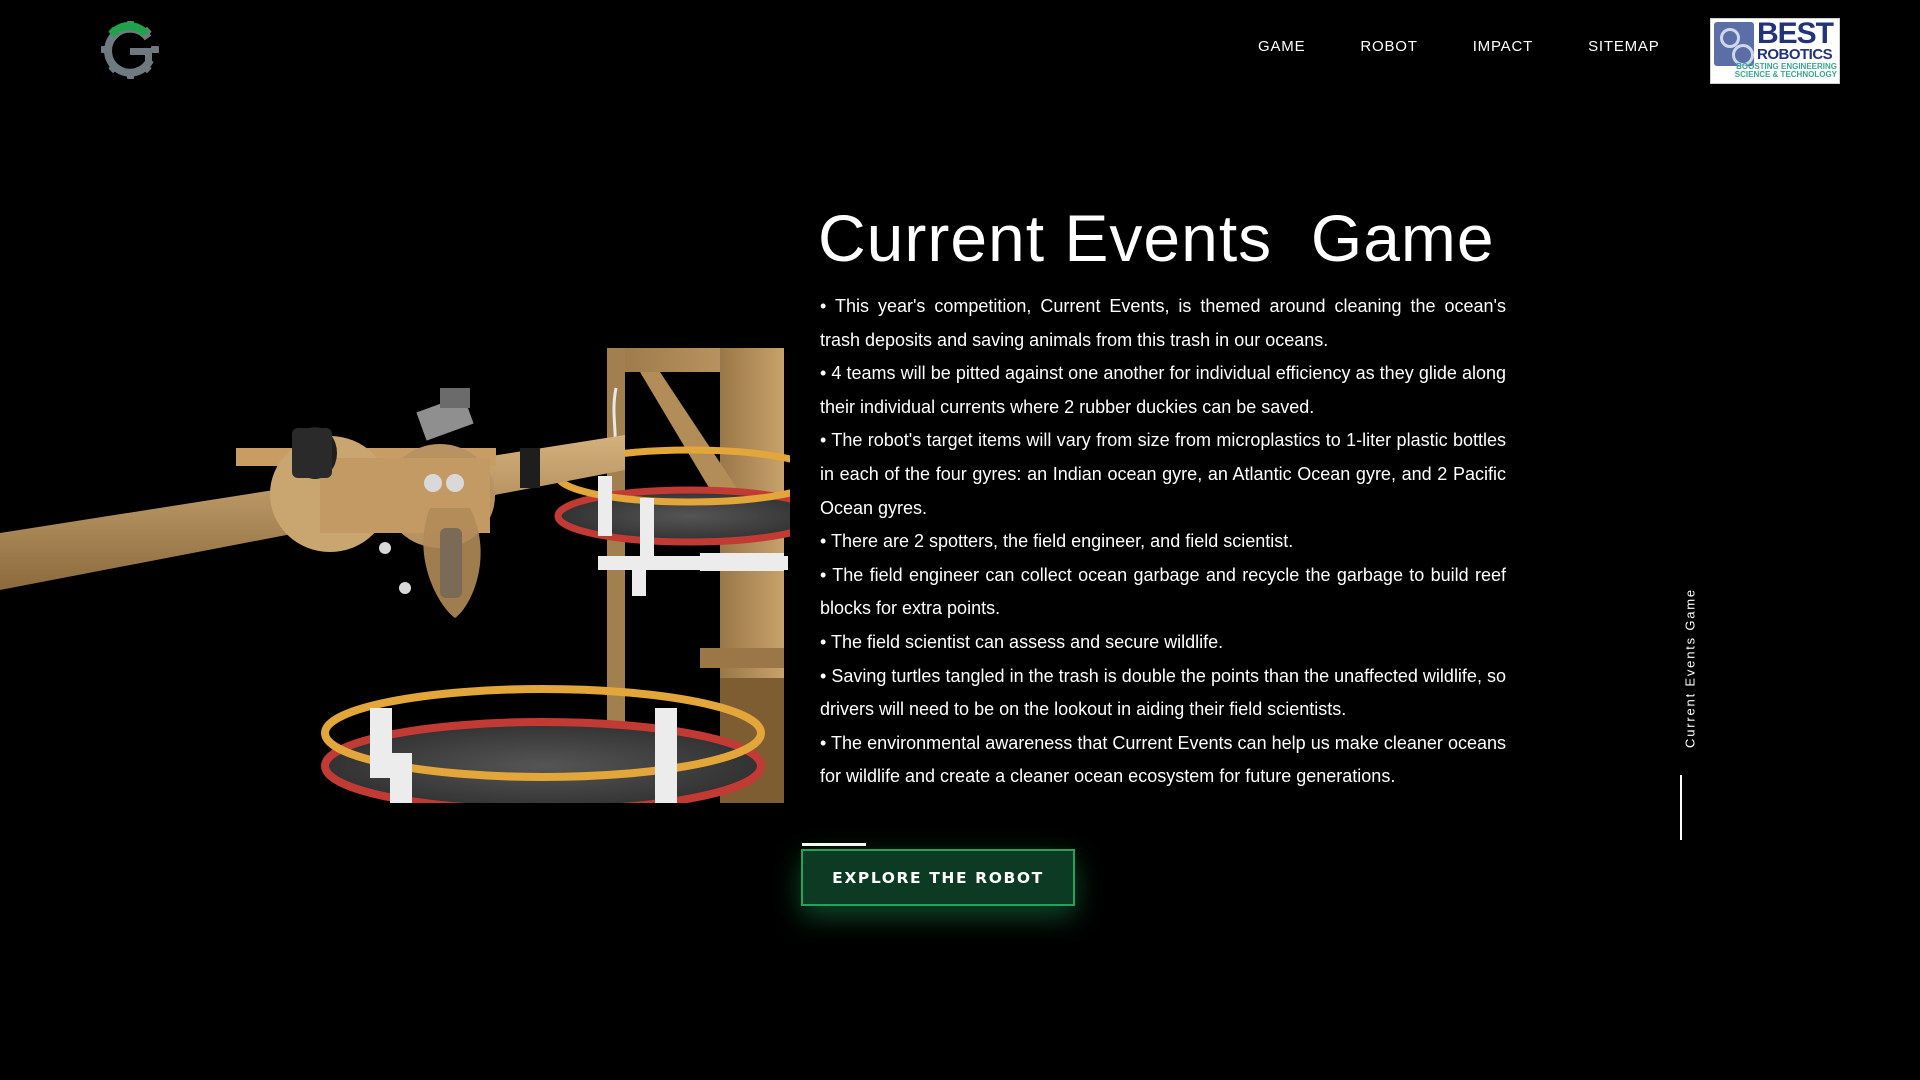  I want to click on nav-item-game: GAME, so click(1281, 46).